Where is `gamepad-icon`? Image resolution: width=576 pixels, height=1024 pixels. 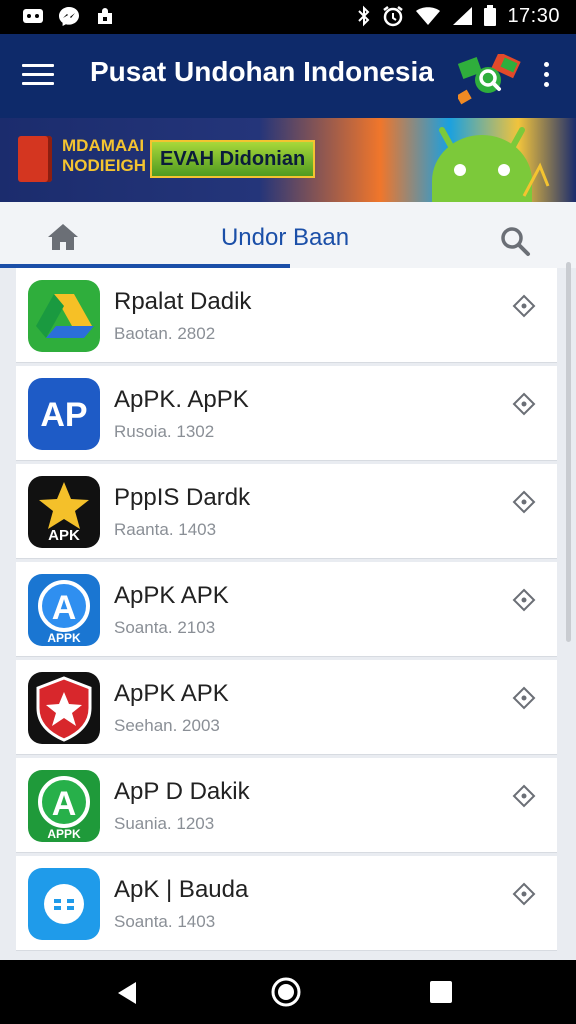
gamepad-icon is located at coordinates (33, 16).